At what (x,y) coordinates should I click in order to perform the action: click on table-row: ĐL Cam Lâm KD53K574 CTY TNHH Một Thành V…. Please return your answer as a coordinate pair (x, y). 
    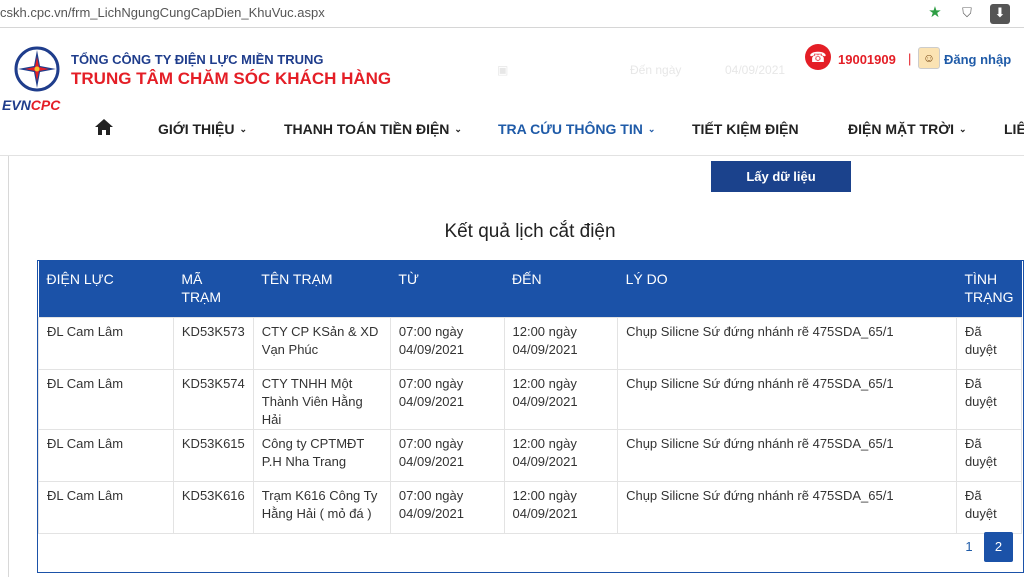
    Looking at the image, I should click on (530, 399).